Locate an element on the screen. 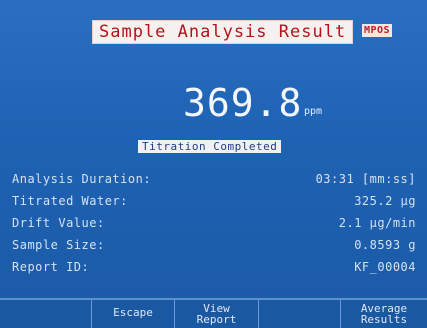  view-report-button: View Report is located at coordinates (217, 314).